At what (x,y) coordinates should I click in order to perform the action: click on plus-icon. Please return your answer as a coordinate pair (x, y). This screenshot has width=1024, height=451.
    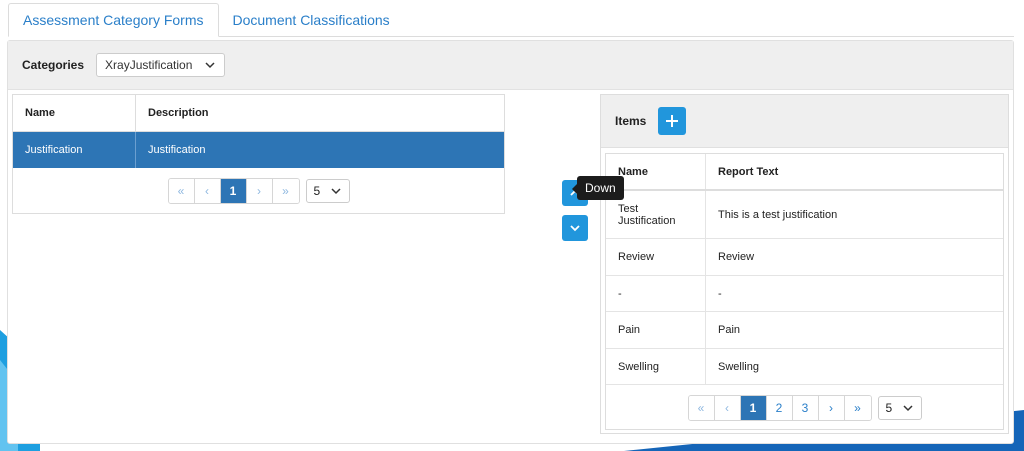
    Looking at the image, I should click on (672, 121).